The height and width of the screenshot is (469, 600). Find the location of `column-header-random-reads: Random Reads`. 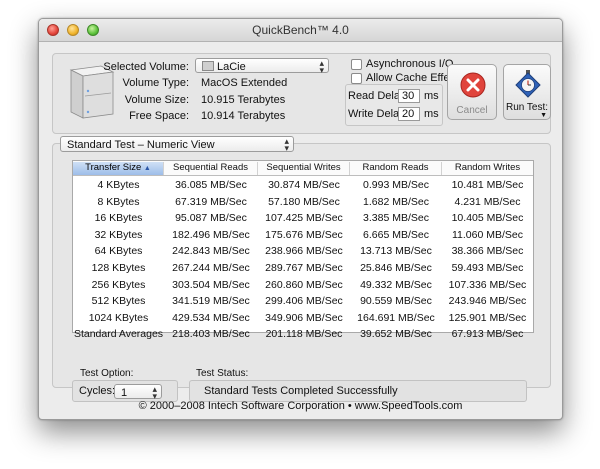

column-header-random-reads: Random Reads is located at coordinates (396, 168).